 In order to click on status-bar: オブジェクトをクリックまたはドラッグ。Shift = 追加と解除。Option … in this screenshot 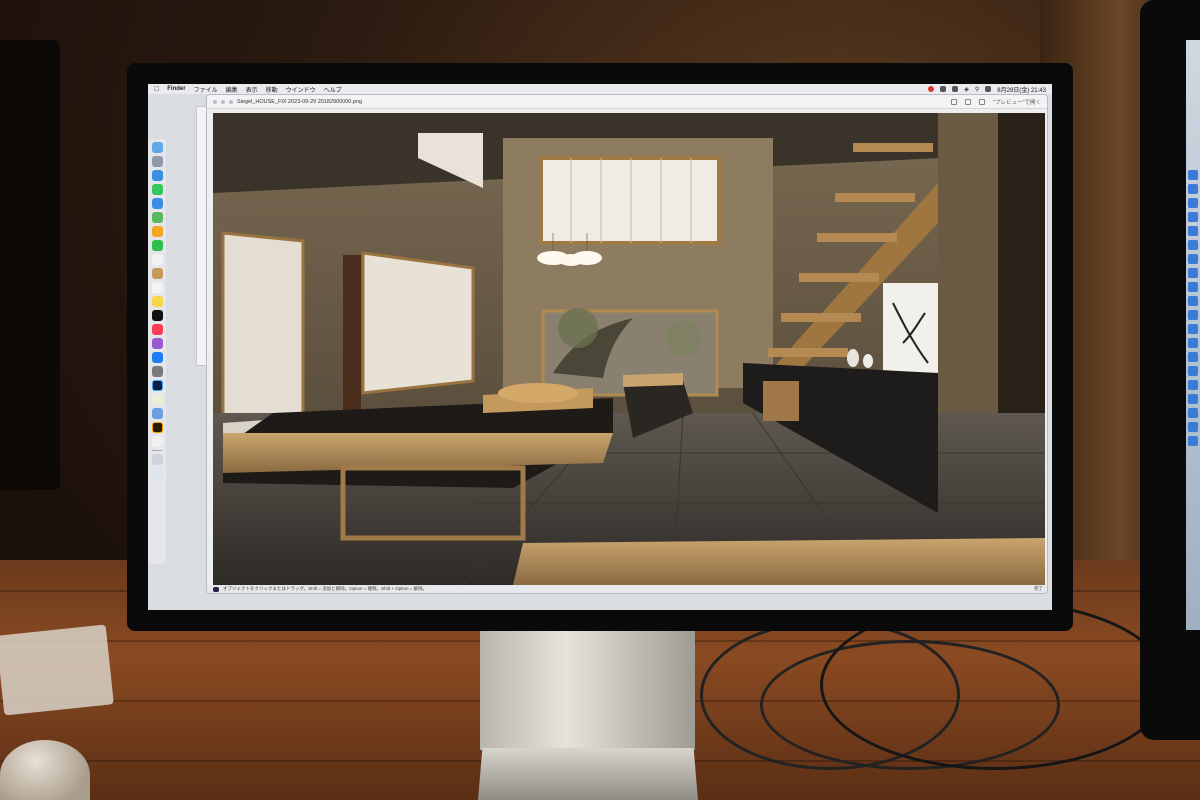, I will do `click(627, 589)`.